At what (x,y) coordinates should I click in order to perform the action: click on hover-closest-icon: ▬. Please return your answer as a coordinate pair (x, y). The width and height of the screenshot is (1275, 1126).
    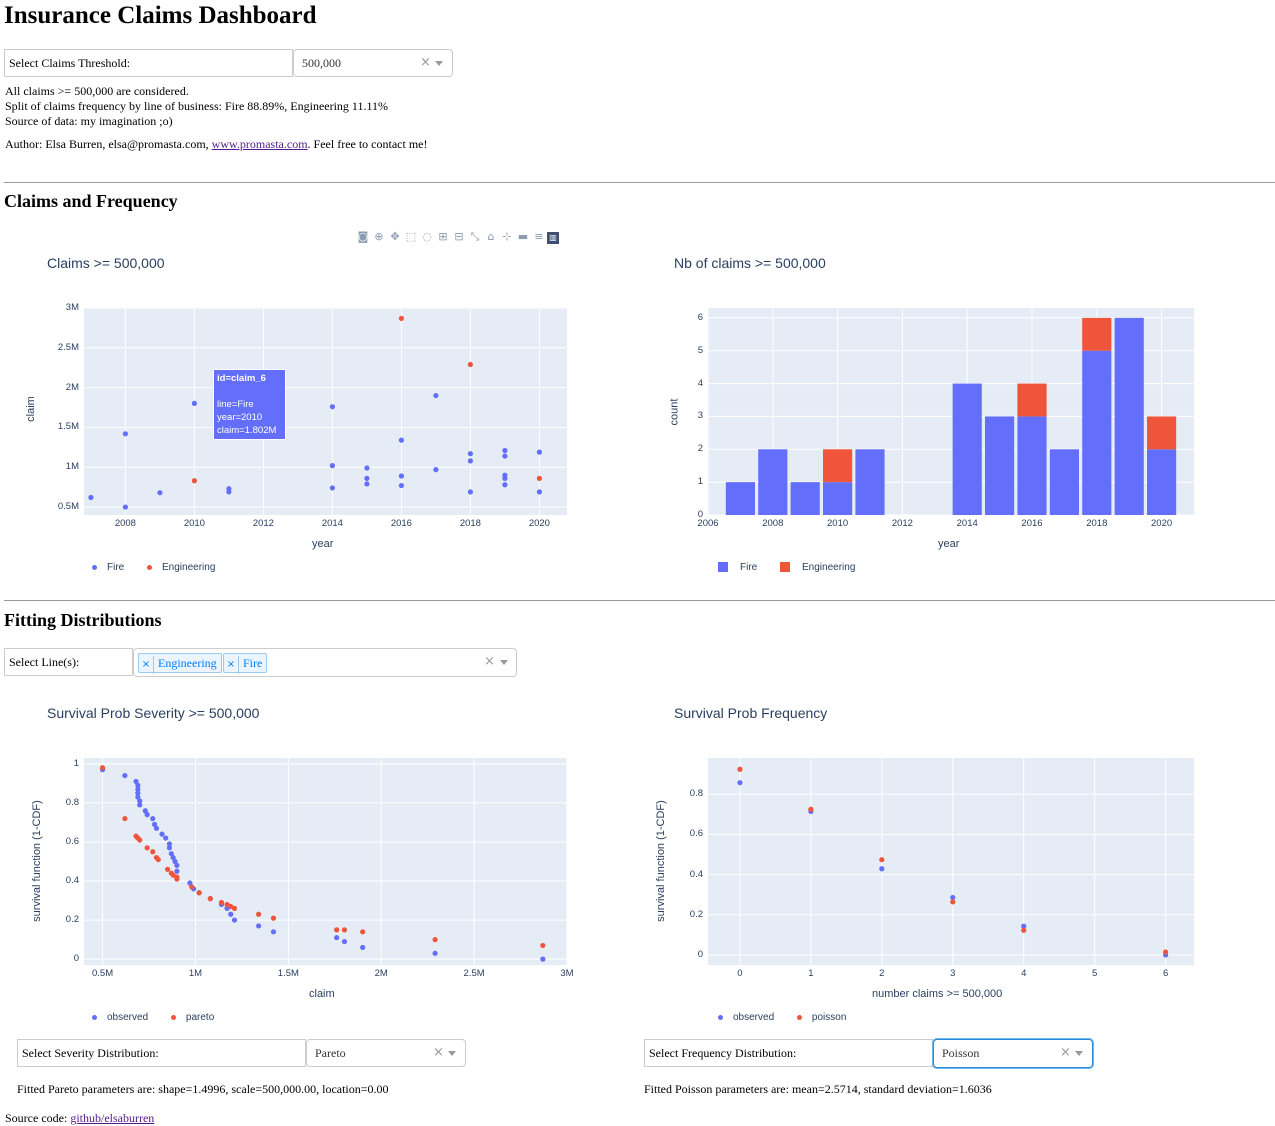
    Looking at the image, I should click on (523, 236).